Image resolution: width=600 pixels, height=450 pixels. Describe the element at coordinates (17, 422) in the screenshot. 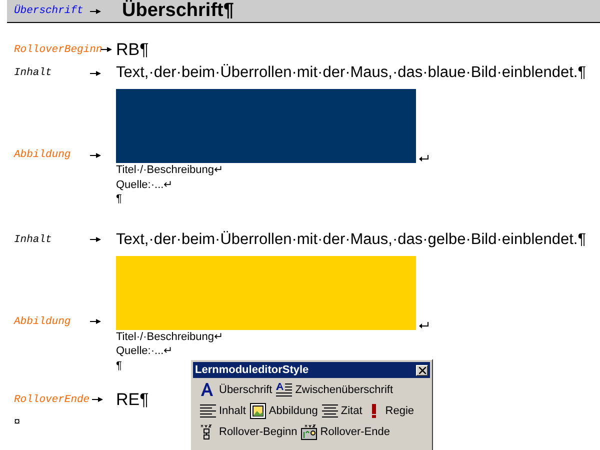

I see `end-mark: ¤` at that location.